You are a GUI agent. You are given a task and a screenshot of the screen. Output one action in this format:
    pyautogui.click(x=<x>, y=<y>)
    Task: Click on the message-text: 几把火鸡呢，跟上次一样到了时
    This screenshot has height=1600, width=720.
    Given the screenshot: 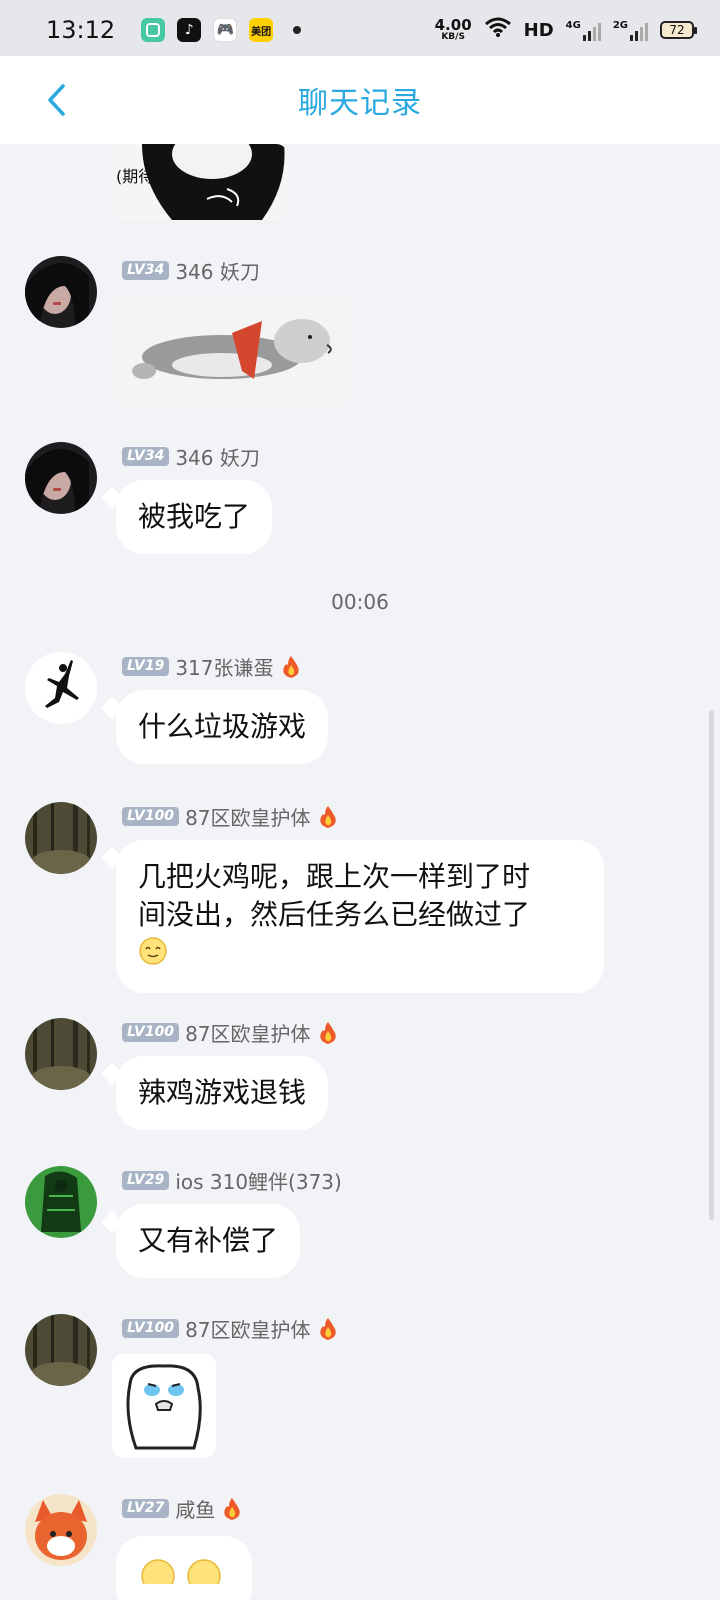 What is the action you would take?
    pyautogui.click(x=334, y=876)
    